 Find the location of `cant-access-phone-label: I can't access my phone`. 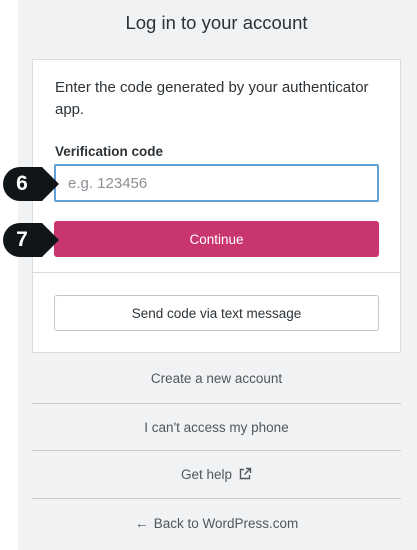

cant-access-phone-label: I can't access my phone is located at coordinates (216, 427).